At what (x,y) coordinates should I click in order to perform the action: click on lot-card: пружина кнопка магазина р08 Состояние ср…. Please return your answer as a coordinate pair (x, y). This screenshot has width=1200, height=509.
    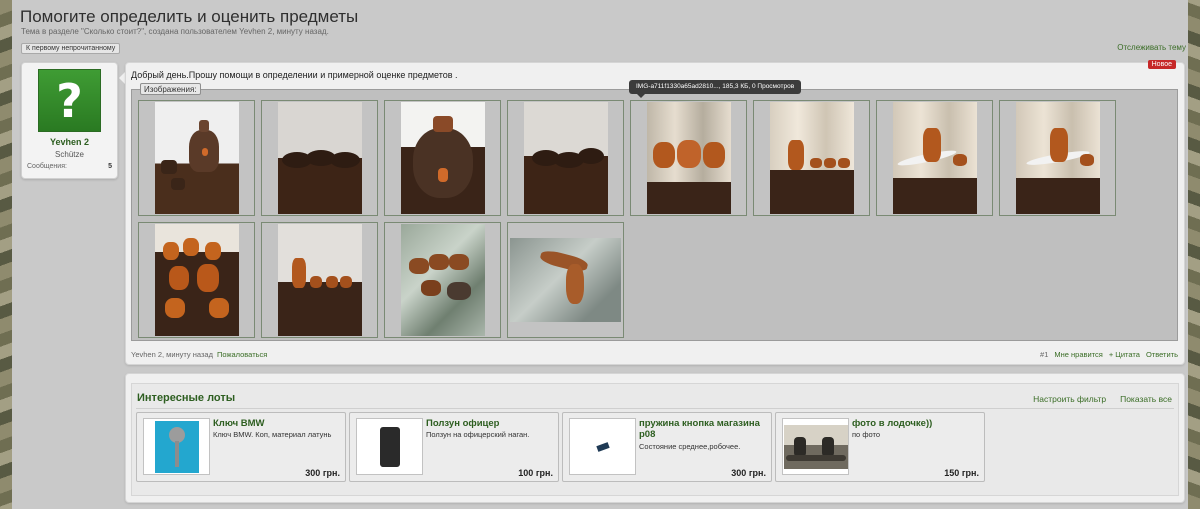
    Looking at the image, I should click on (667, 447).